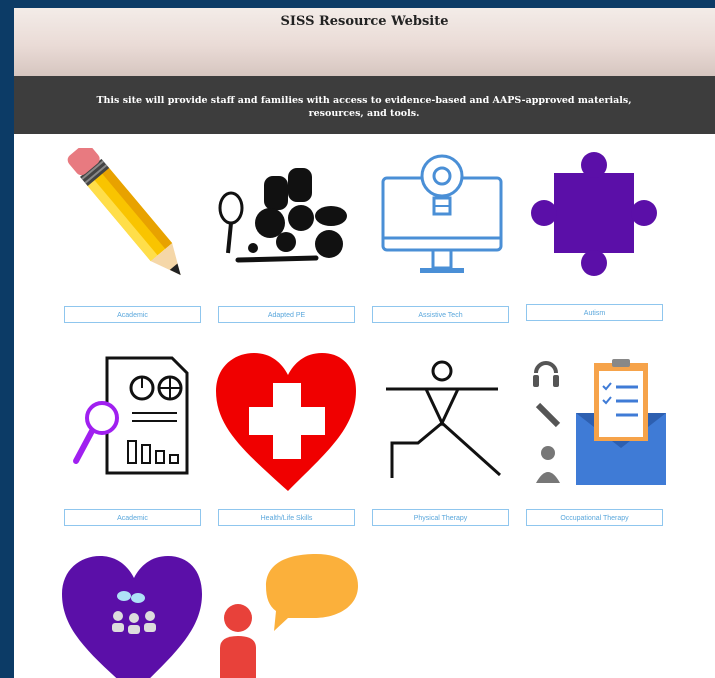  I want to click on tile-academic-2: Academic, so click(134, 443).